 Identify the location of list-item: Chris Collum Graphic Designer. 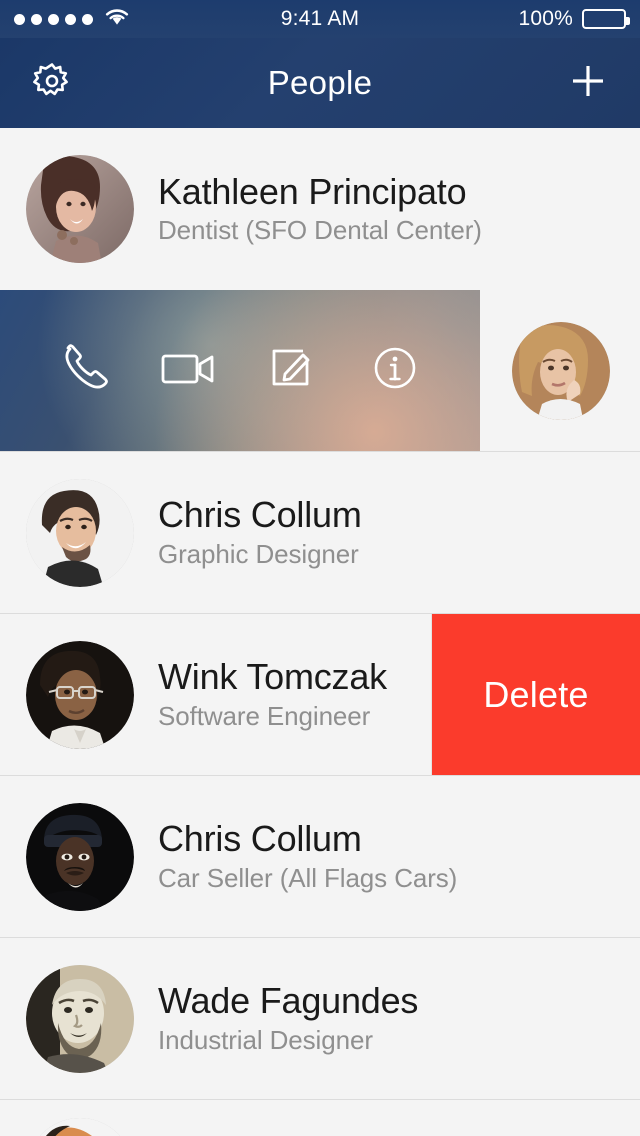
(320, 533).